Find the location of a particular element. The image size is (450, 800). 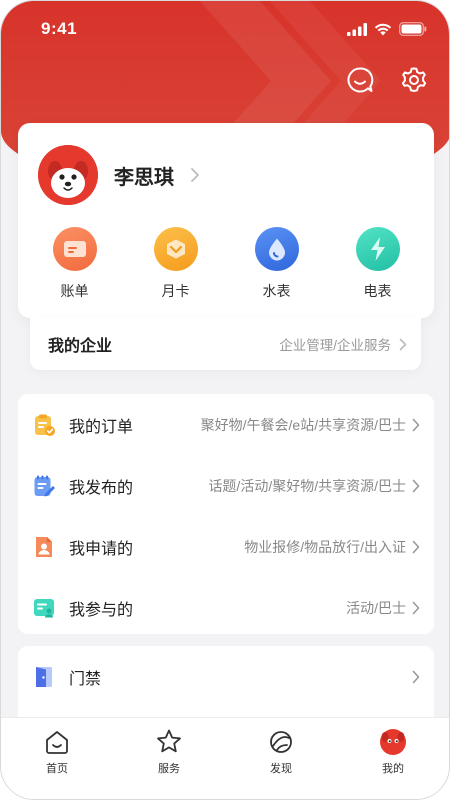

menu-item-subtitle: 物业报修/物品放行/出入证 is located at coordinates (325, 546).